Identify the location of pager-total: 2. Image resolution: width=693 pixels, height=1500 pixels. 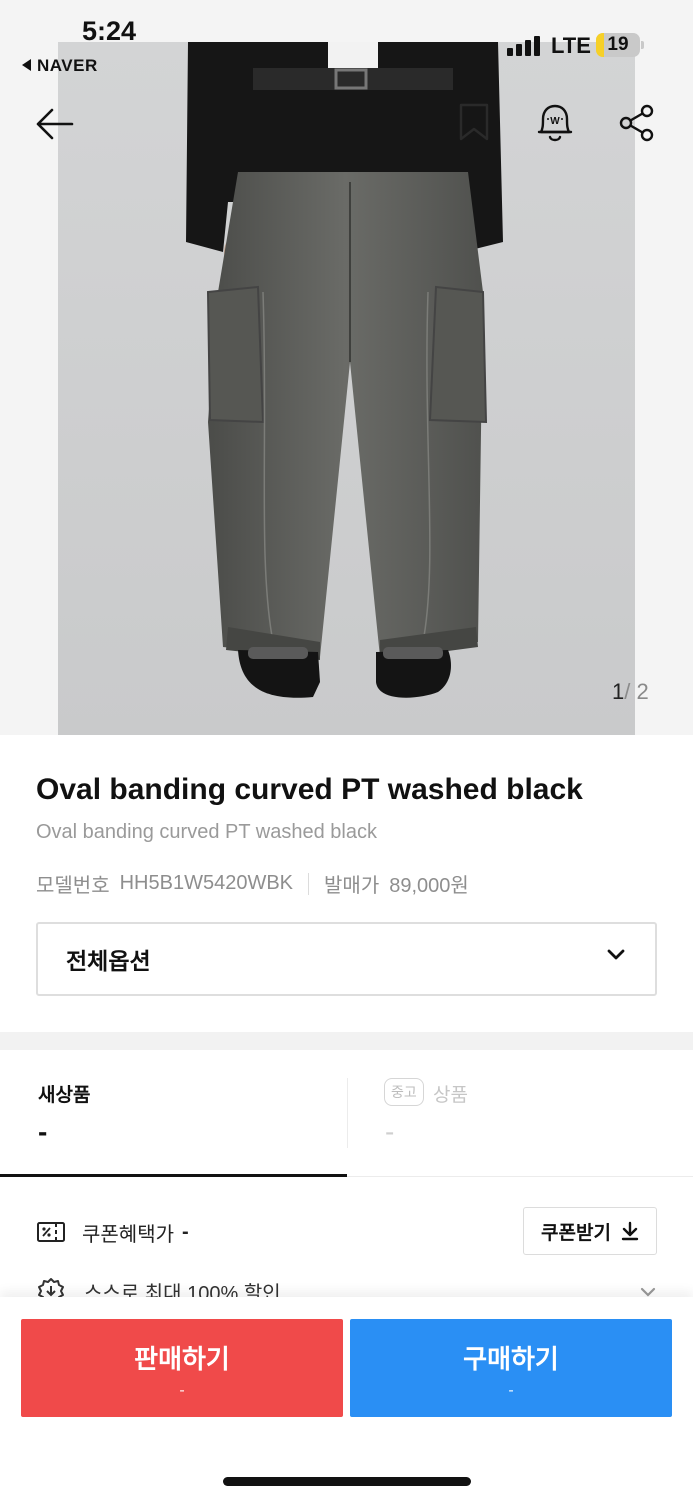
(642, 691).